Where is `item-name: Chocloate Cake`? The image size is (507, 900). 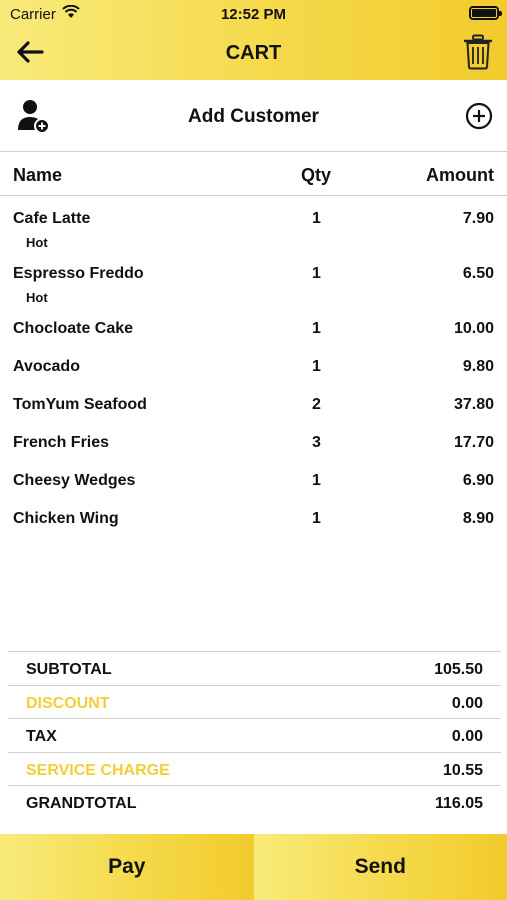 item-name: Chocloate Cake is located at coordinates (73, 328).